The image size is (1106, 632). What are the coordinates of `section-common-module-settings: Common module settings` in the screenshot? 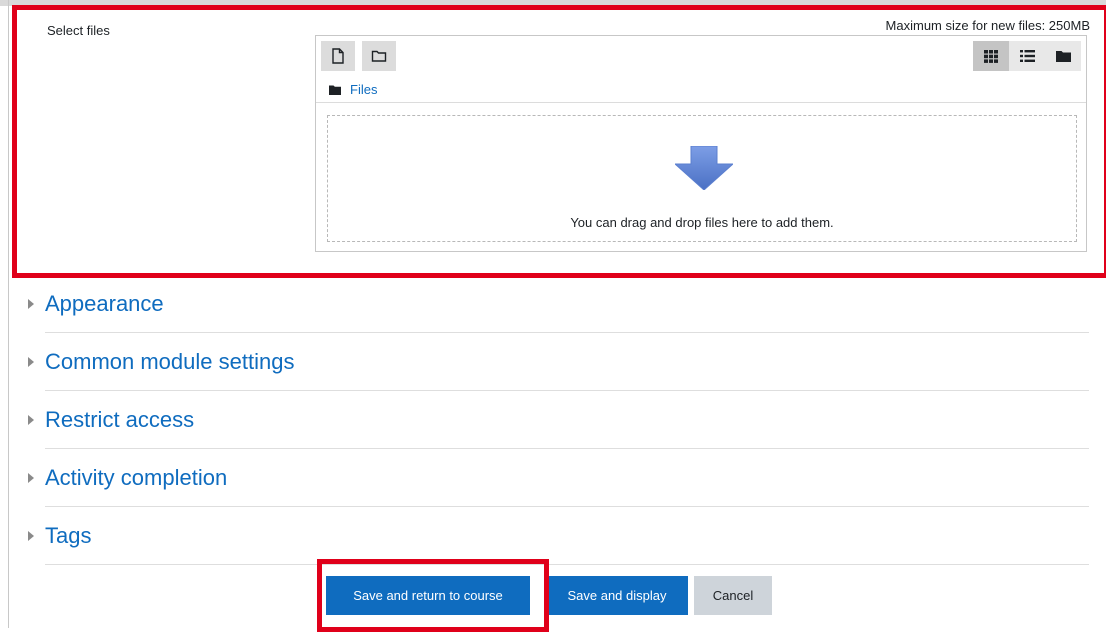 It's located at (558, 362).